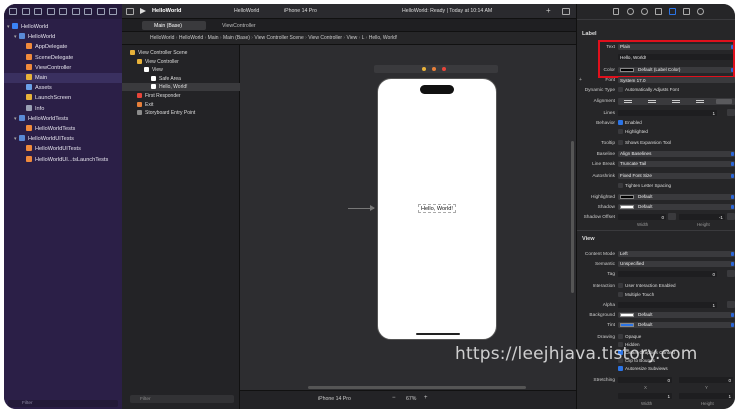  I want to click on content-mode-popup: Left, so click(676, 254).